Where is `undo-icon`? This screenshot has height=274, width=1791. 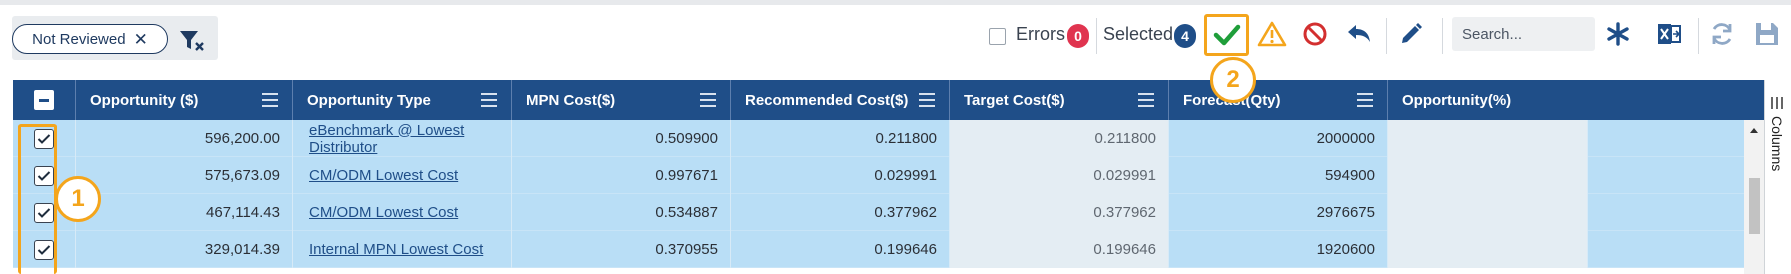 undo-icon is located at coordinates (1359, 34).